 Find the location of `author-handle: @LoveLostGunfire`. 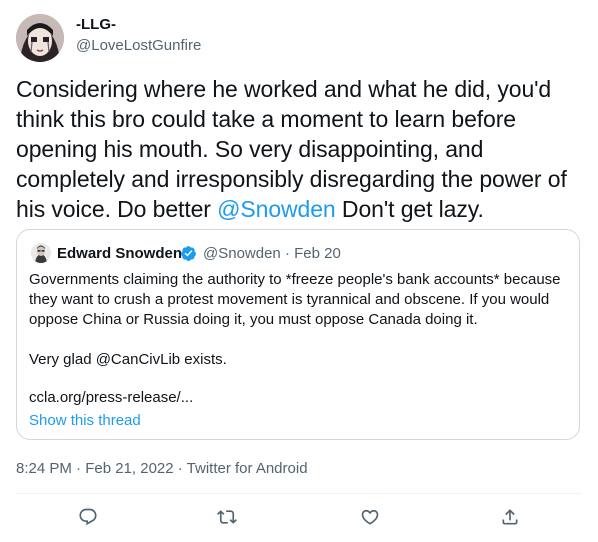

author-handle: @LoveLostGunfire is located at coordinates (138, 45).